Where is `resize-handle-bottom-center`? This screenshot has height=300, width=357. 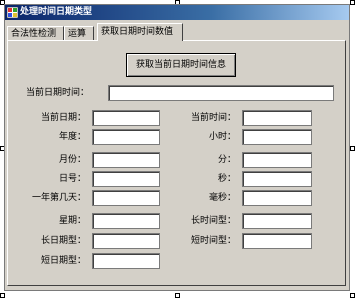 resize-handle-bottom-center is located at coordinates (177, 295).